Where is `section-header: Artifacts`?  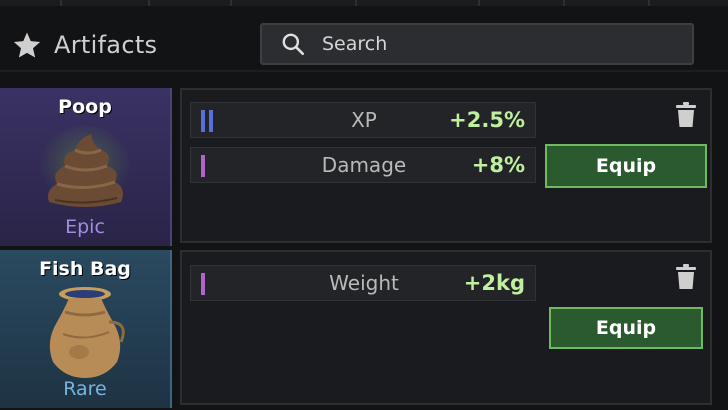 section-header: Artifacts is located at coordinates (84, 45).